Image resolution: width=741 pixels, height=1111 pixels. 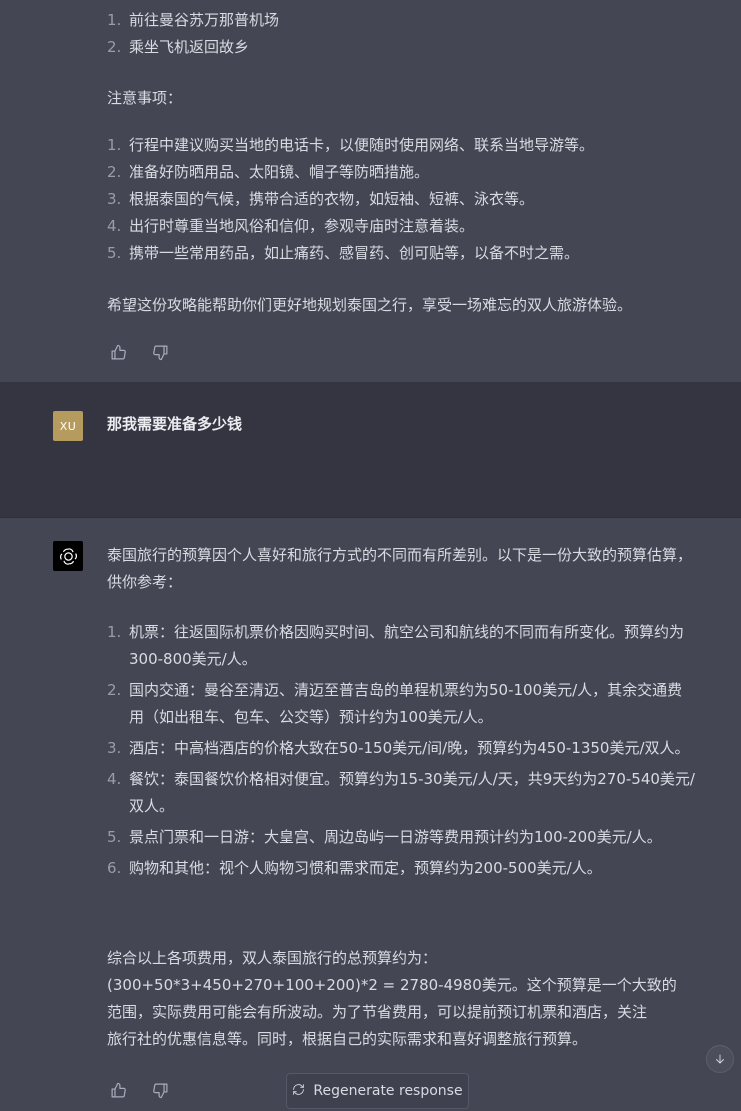 What do you see at coordinates (354, 253) in the screenshot?
I see `list-text: 携带一些常用药品，如止痛药、感冒药、创可贴等，以备不时之需。` at bounding box center [354, 253].